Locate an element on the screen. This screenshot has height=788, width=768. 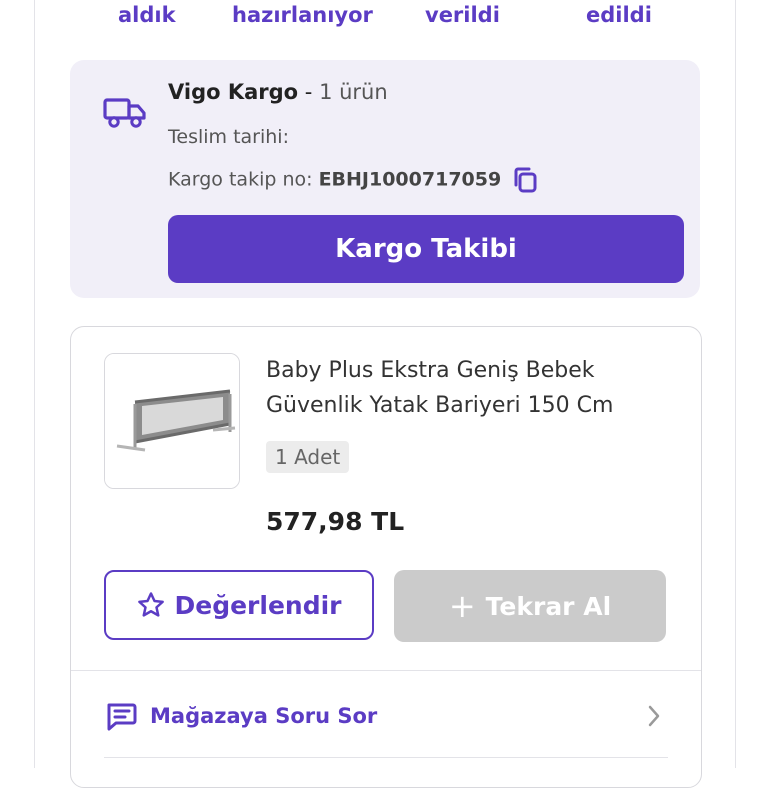
cargo-tracking-button: Kargo Takibi is located at coordinates (426, 249).